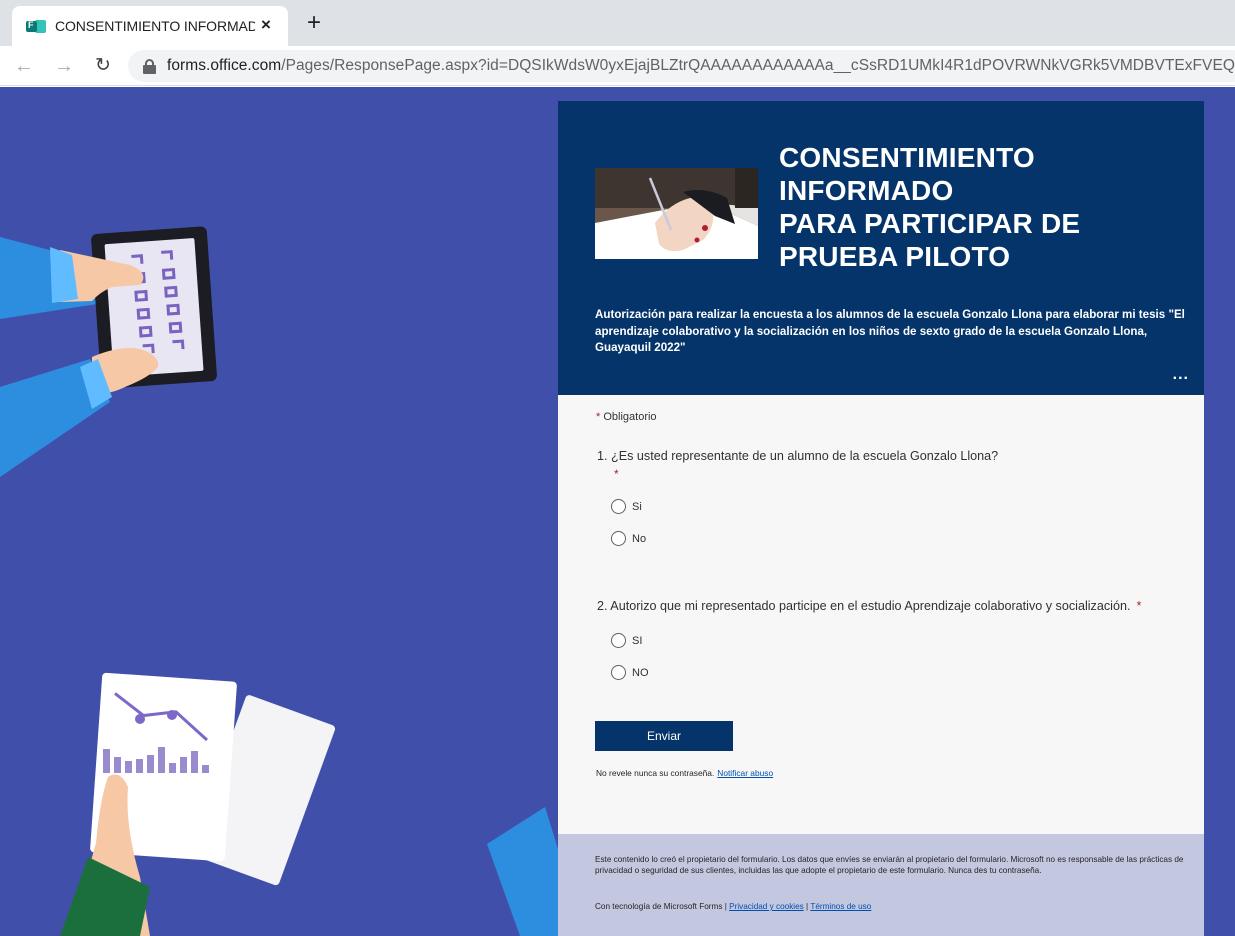 The width and height of the screenshot is (1235, 936). What do you see at coordinates (637, 506) in the screenshot?
I see `option-label: Si` at bounding box center [637, 506].